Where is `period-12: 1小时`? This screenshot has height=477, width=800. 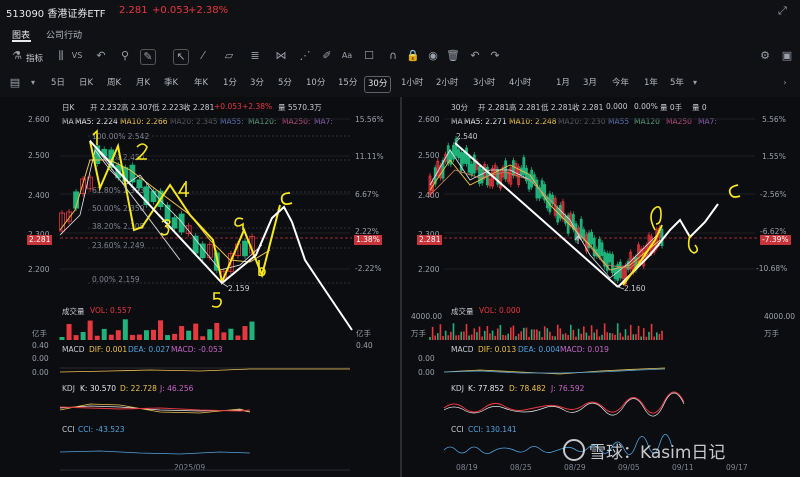 period-12: 1小时 is located at coordinates (412, 83).